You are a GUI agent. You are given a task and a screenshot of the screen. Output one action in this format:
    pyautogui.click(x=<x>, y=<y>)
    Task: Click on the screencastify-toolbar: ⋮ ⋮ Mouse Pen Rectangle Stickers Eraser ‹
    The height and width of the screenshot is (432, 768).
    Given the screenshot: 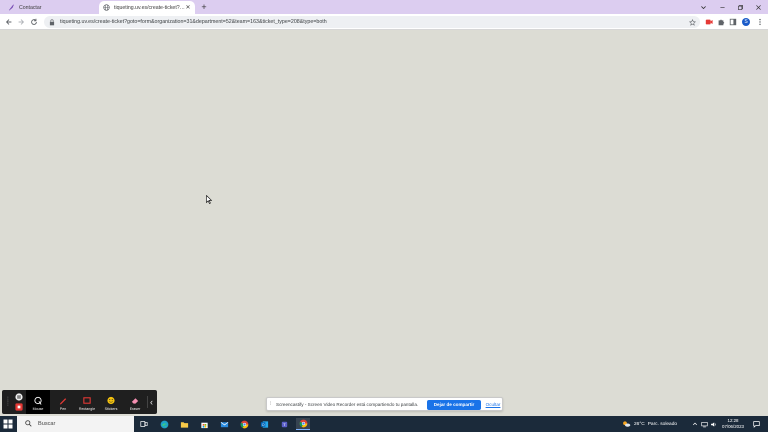 What is the action you would take?
    pyautogui.click(x=79, y=402)
    